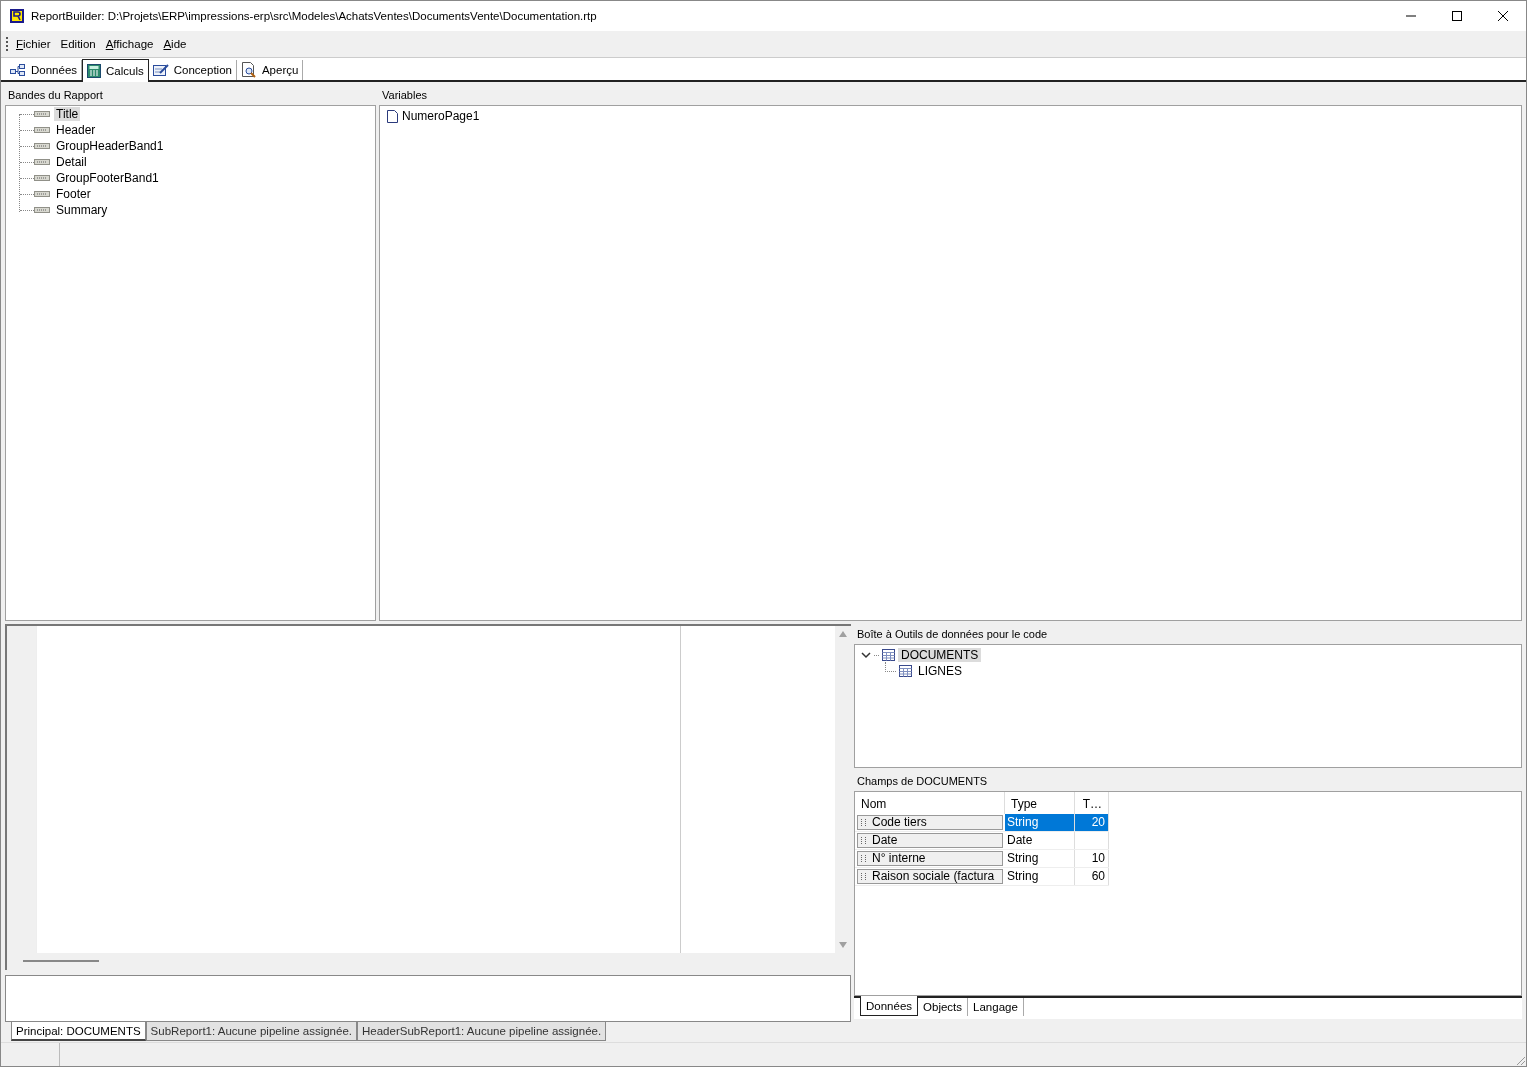 The height and width of the screenshot is (1067, 1527). What do you see at coordinates (67, 114) in the screenshot?
I see `tree-item: Title` at bounding box center [67, 114].